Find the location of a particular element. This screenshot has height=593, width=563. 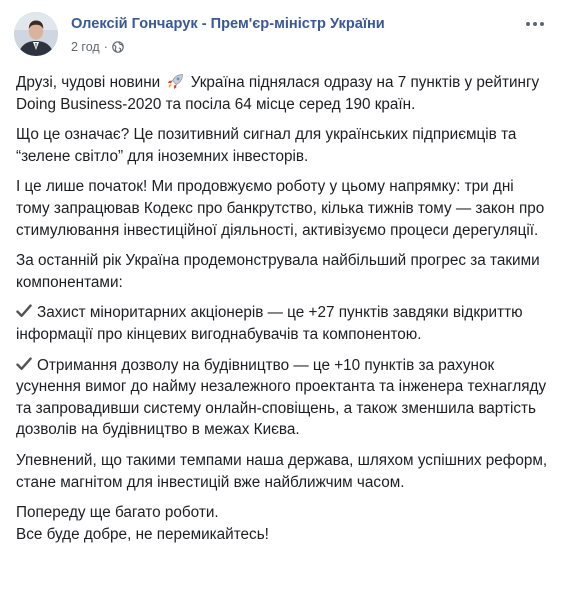

rocket-icon is located at coordinates (175, 81).